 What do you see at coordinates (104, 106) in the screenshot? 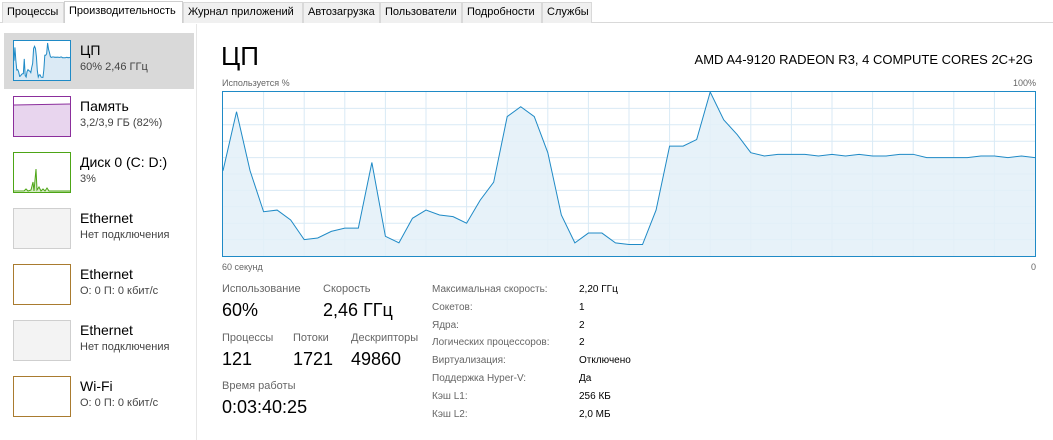
I see `sidebar-item-name: Память` at bounding box center [104, 106].